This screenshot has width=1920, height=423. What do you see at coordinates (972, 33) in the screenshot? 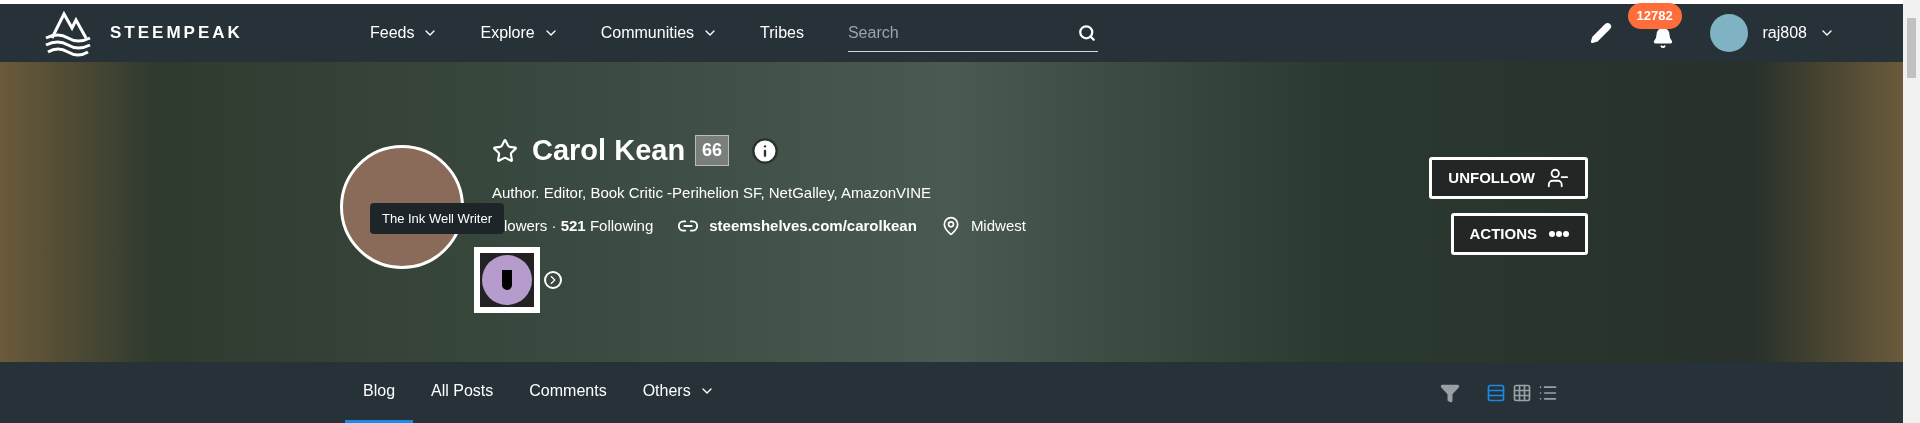
I see `search-field: Search` at bounding box center [972, 33].